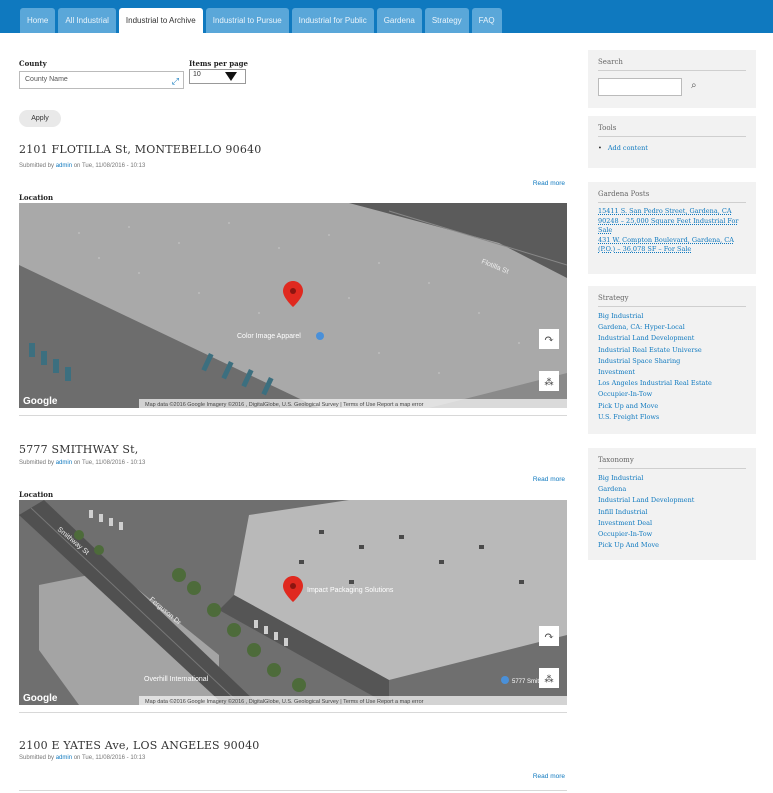 The image size is (773, 793). Describe the element at coordinates (672, 394) in the screenshot. I see `strategy-link: Occupier-In-Tow` at that location.